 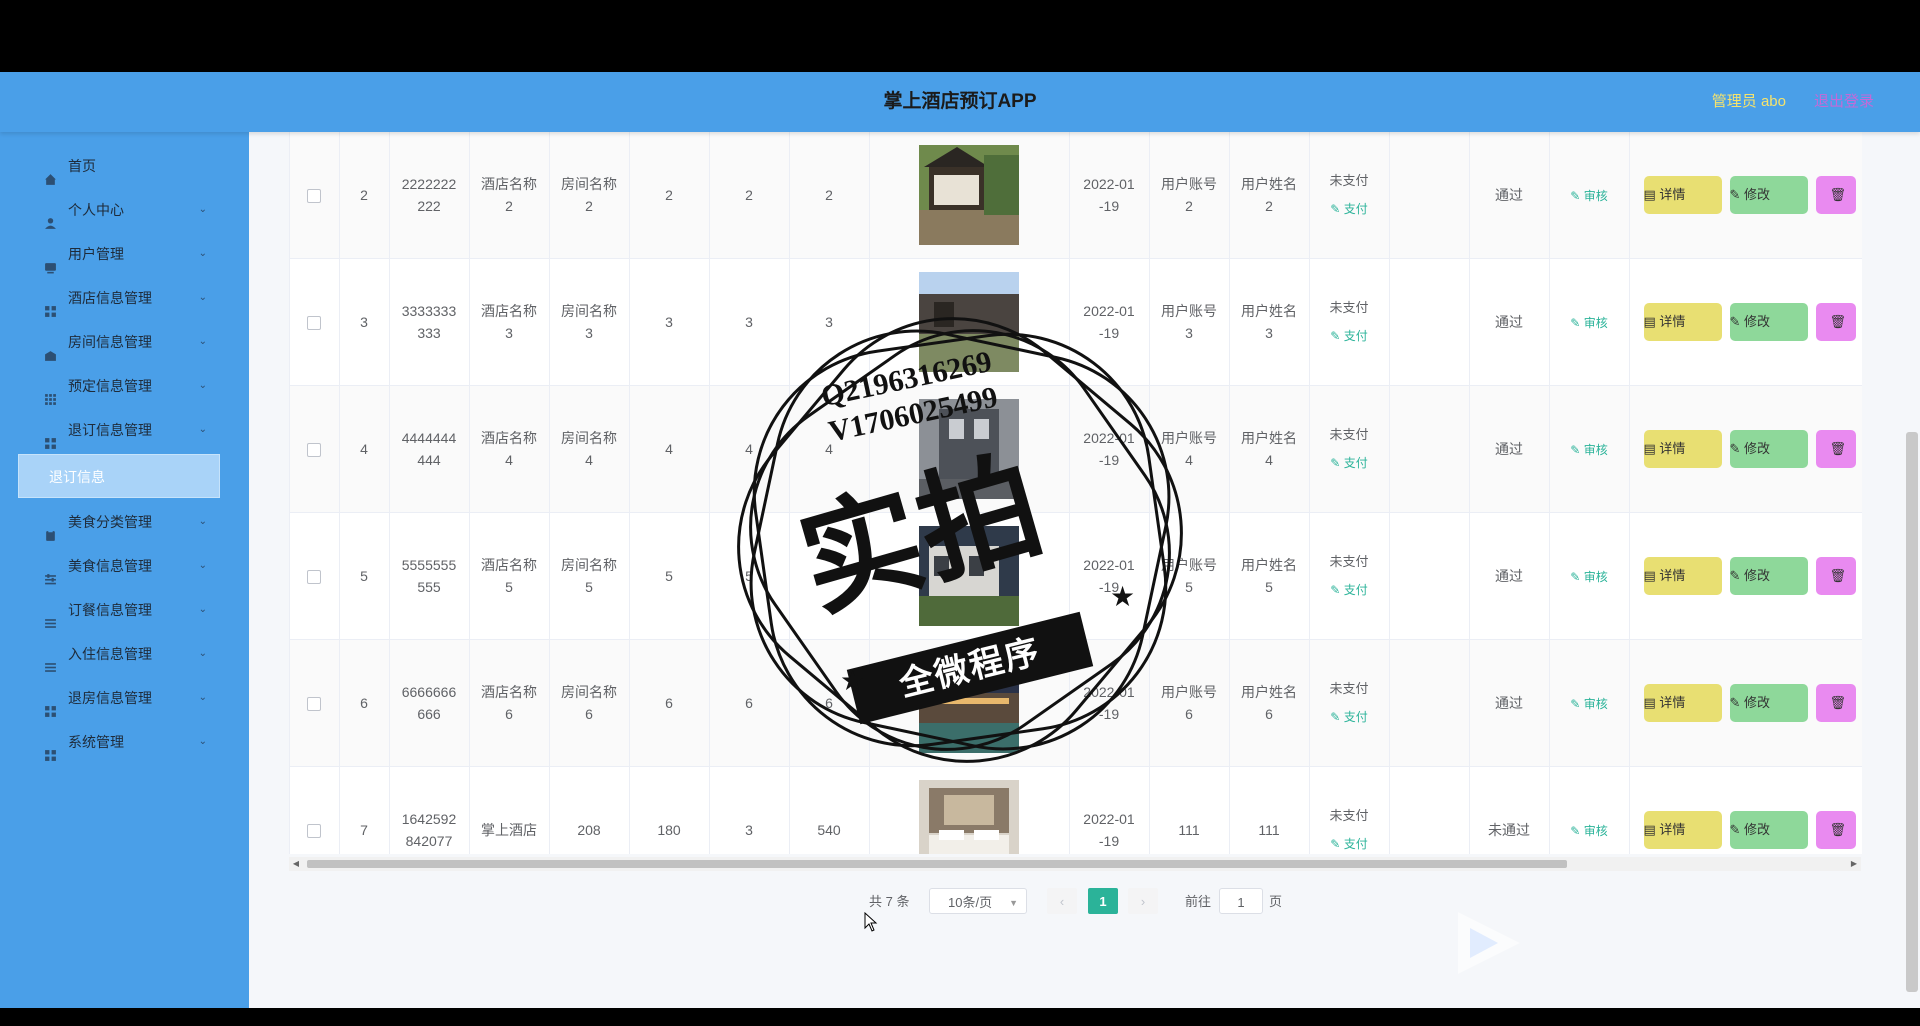 I want to click on vertical-scrollbar, so click(x=1912, y=712).